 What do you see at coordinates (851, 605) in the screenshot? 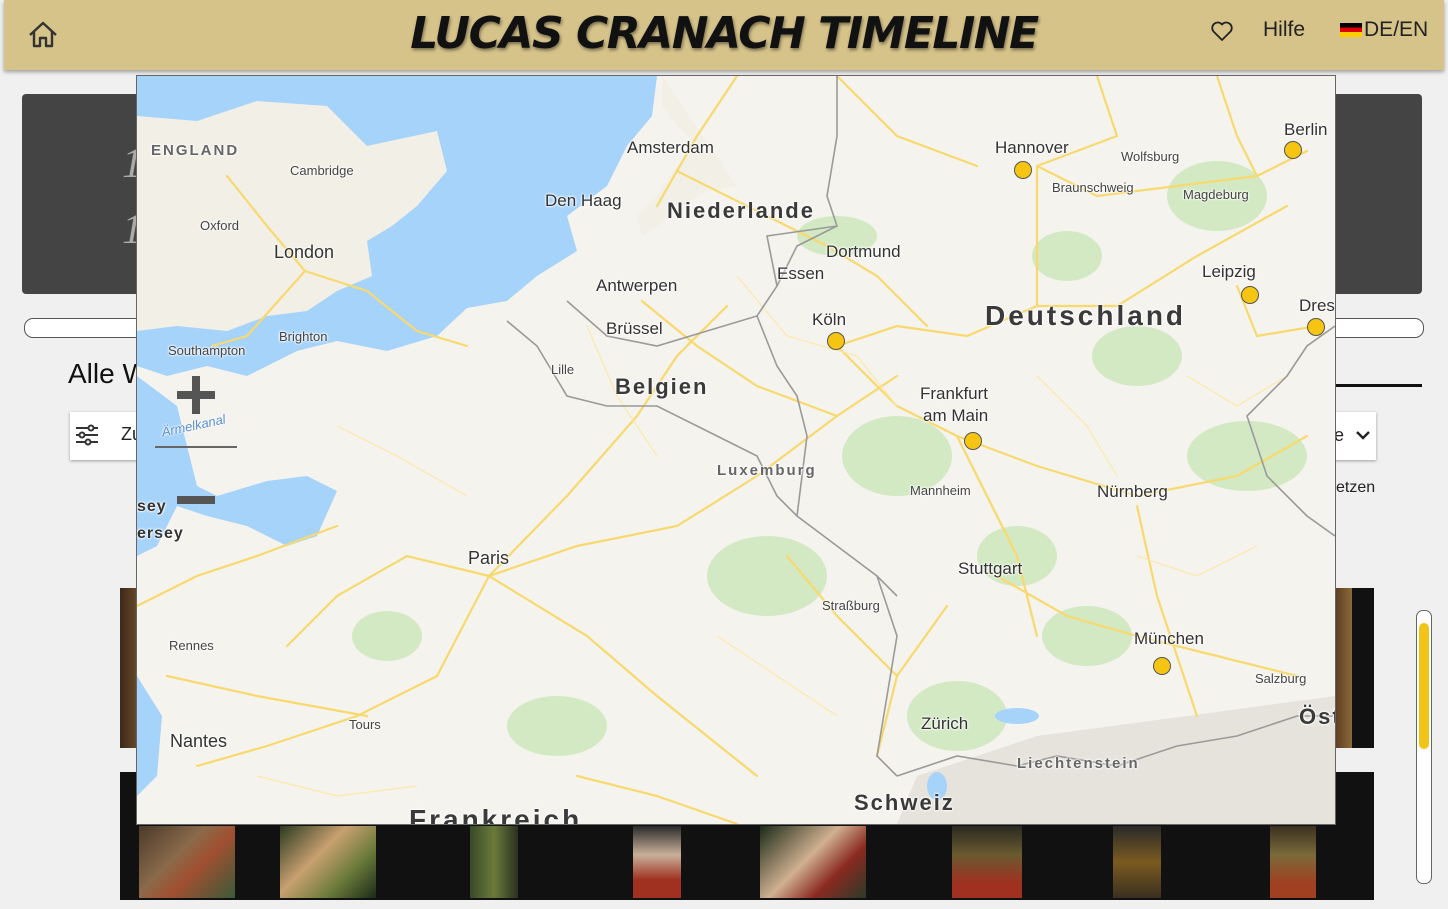
I see `map-label-city: Straßburg` at bounding box center [851, 605].